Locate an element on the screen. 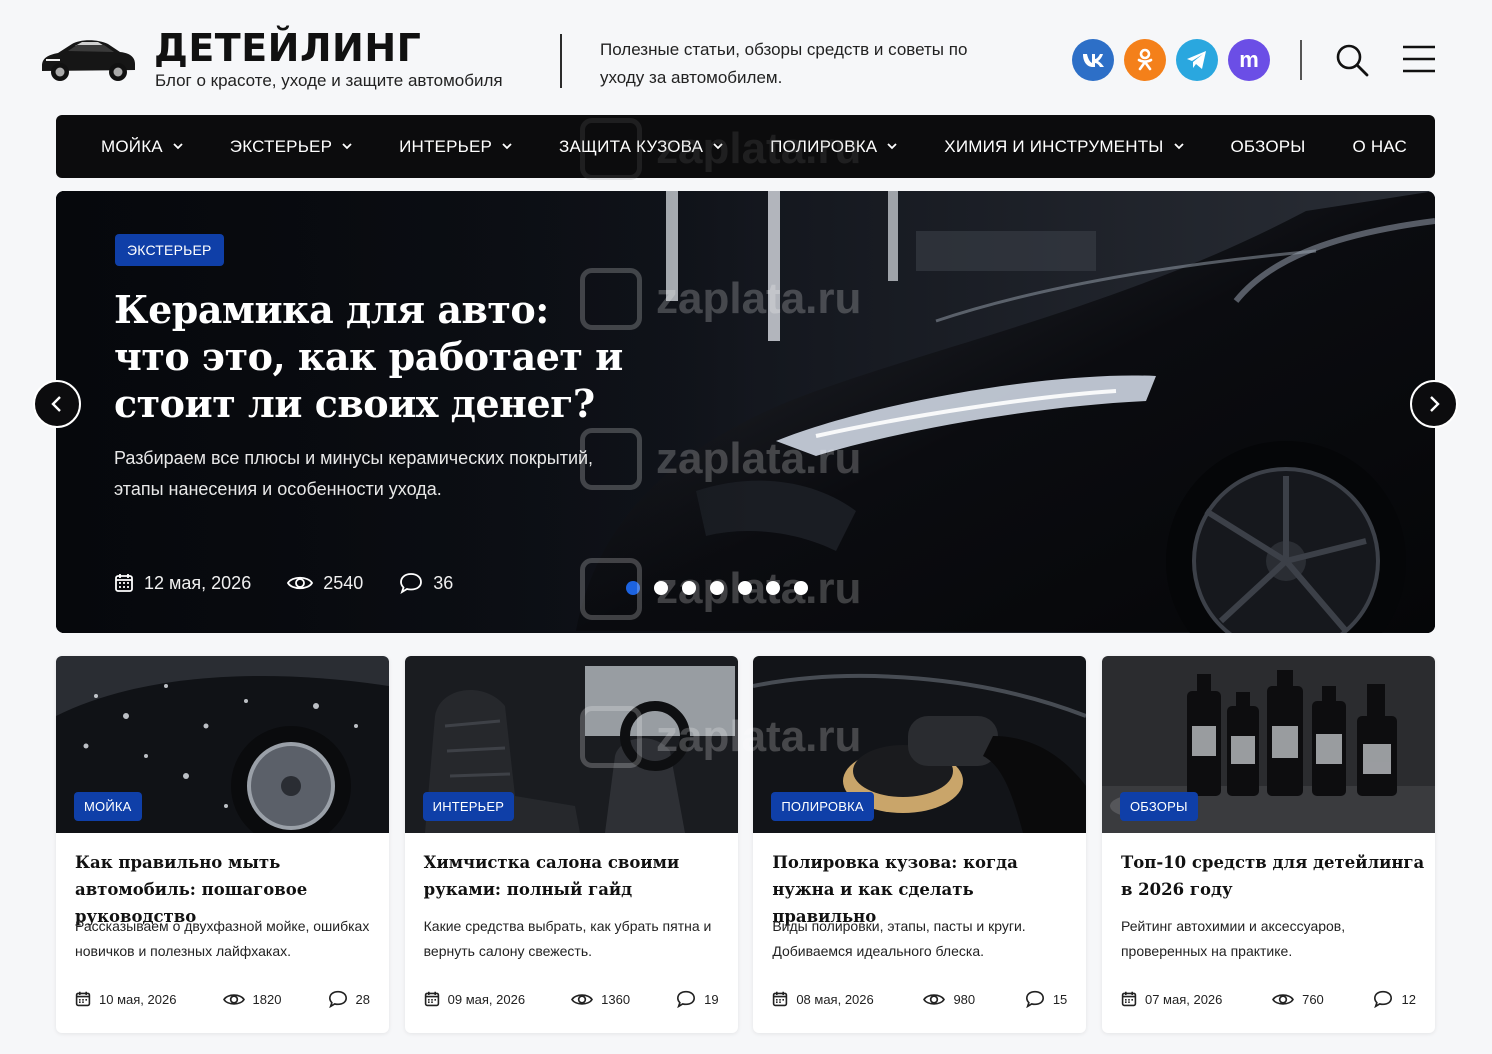 This screenshot has height=1054, width=1492. hero-category-badge: ЭКСТЕРЬЕР is located at coordinates (169, 250).